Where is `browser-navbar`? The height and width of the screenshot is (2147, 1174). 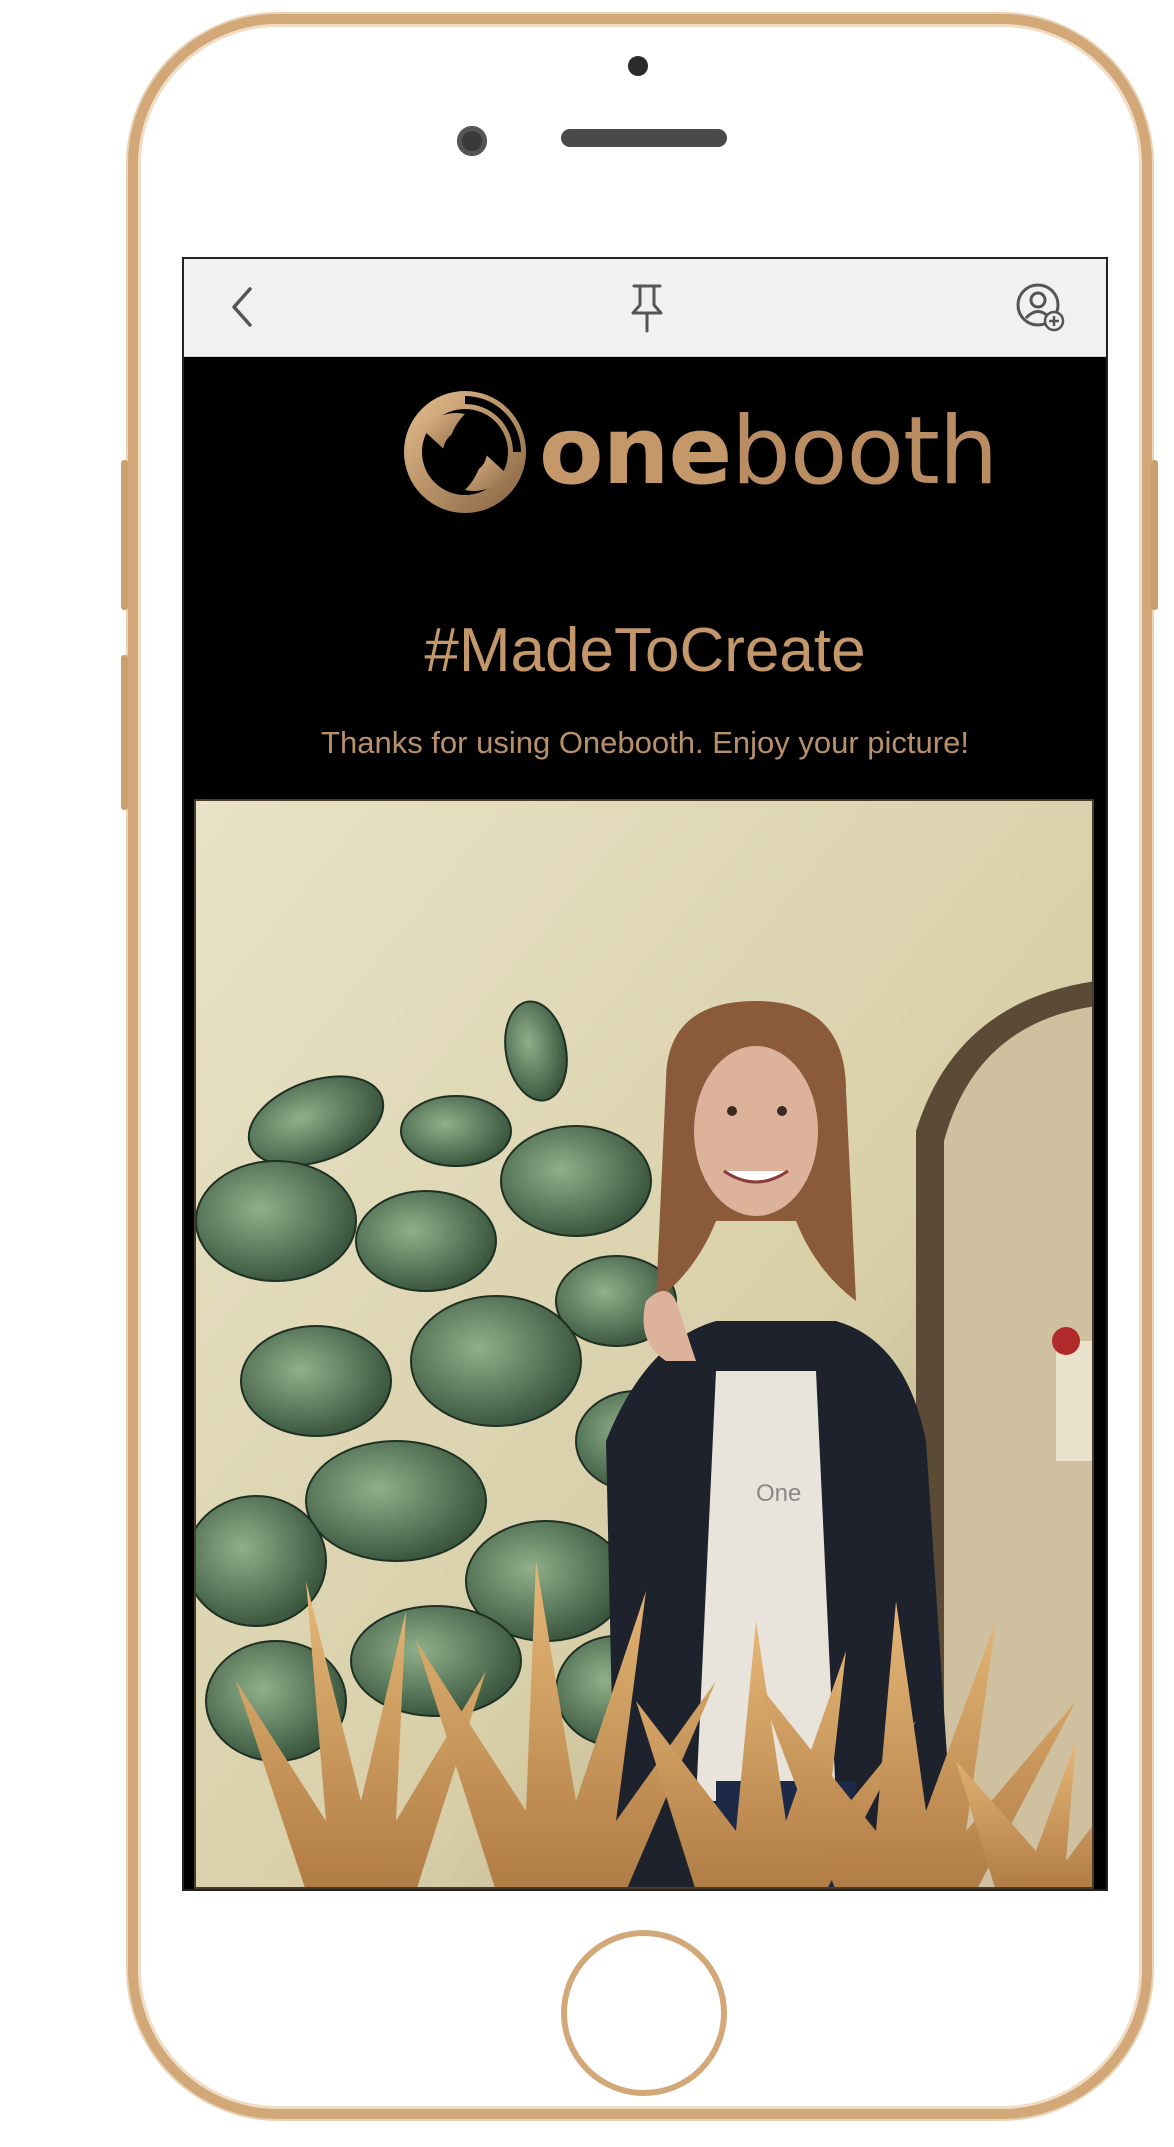
browser-navbar is located at coordinates (645, 308).